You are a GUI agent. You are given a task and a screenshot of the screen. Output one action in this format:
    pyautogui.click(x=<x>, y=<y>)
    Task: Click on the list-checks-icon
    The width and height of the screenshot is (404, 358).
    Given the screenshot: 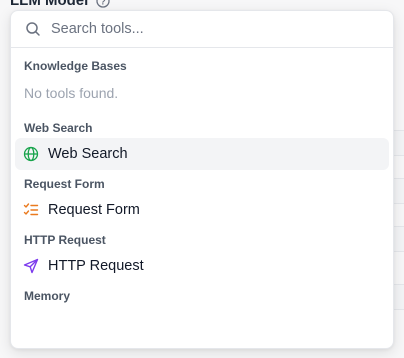 What is the action you would take?
    pyautogui.click(x=31, y=210)
    